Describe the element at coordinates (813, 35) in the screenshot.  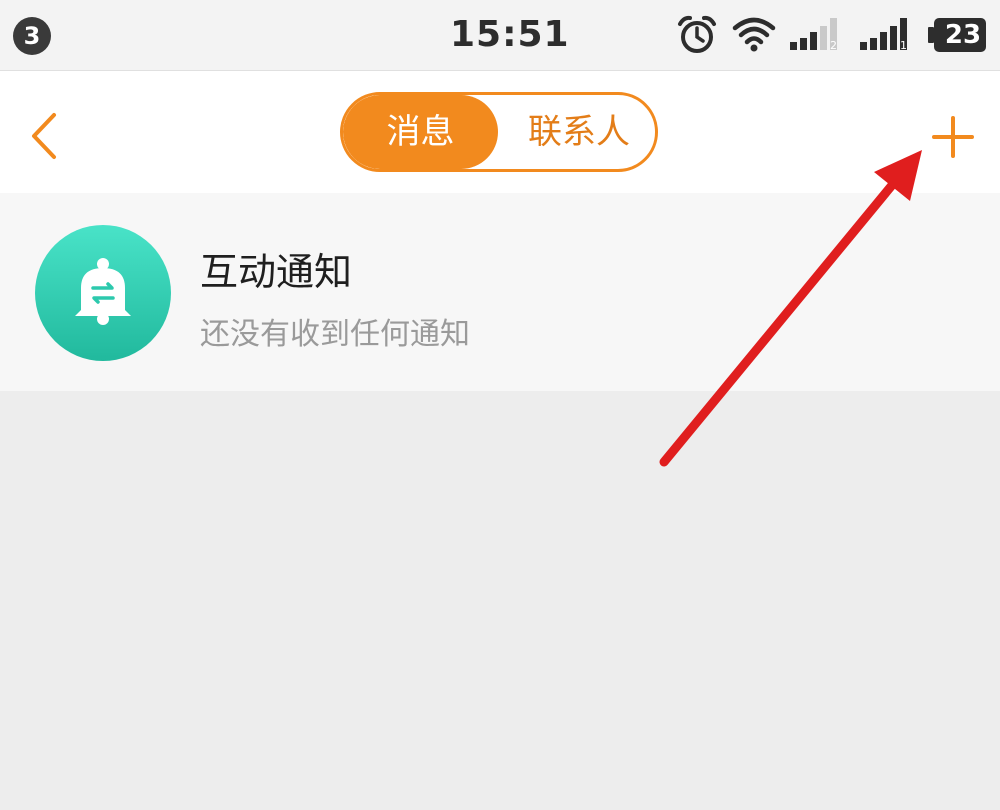
I see `signal-sim1-icon: 2` at that location.